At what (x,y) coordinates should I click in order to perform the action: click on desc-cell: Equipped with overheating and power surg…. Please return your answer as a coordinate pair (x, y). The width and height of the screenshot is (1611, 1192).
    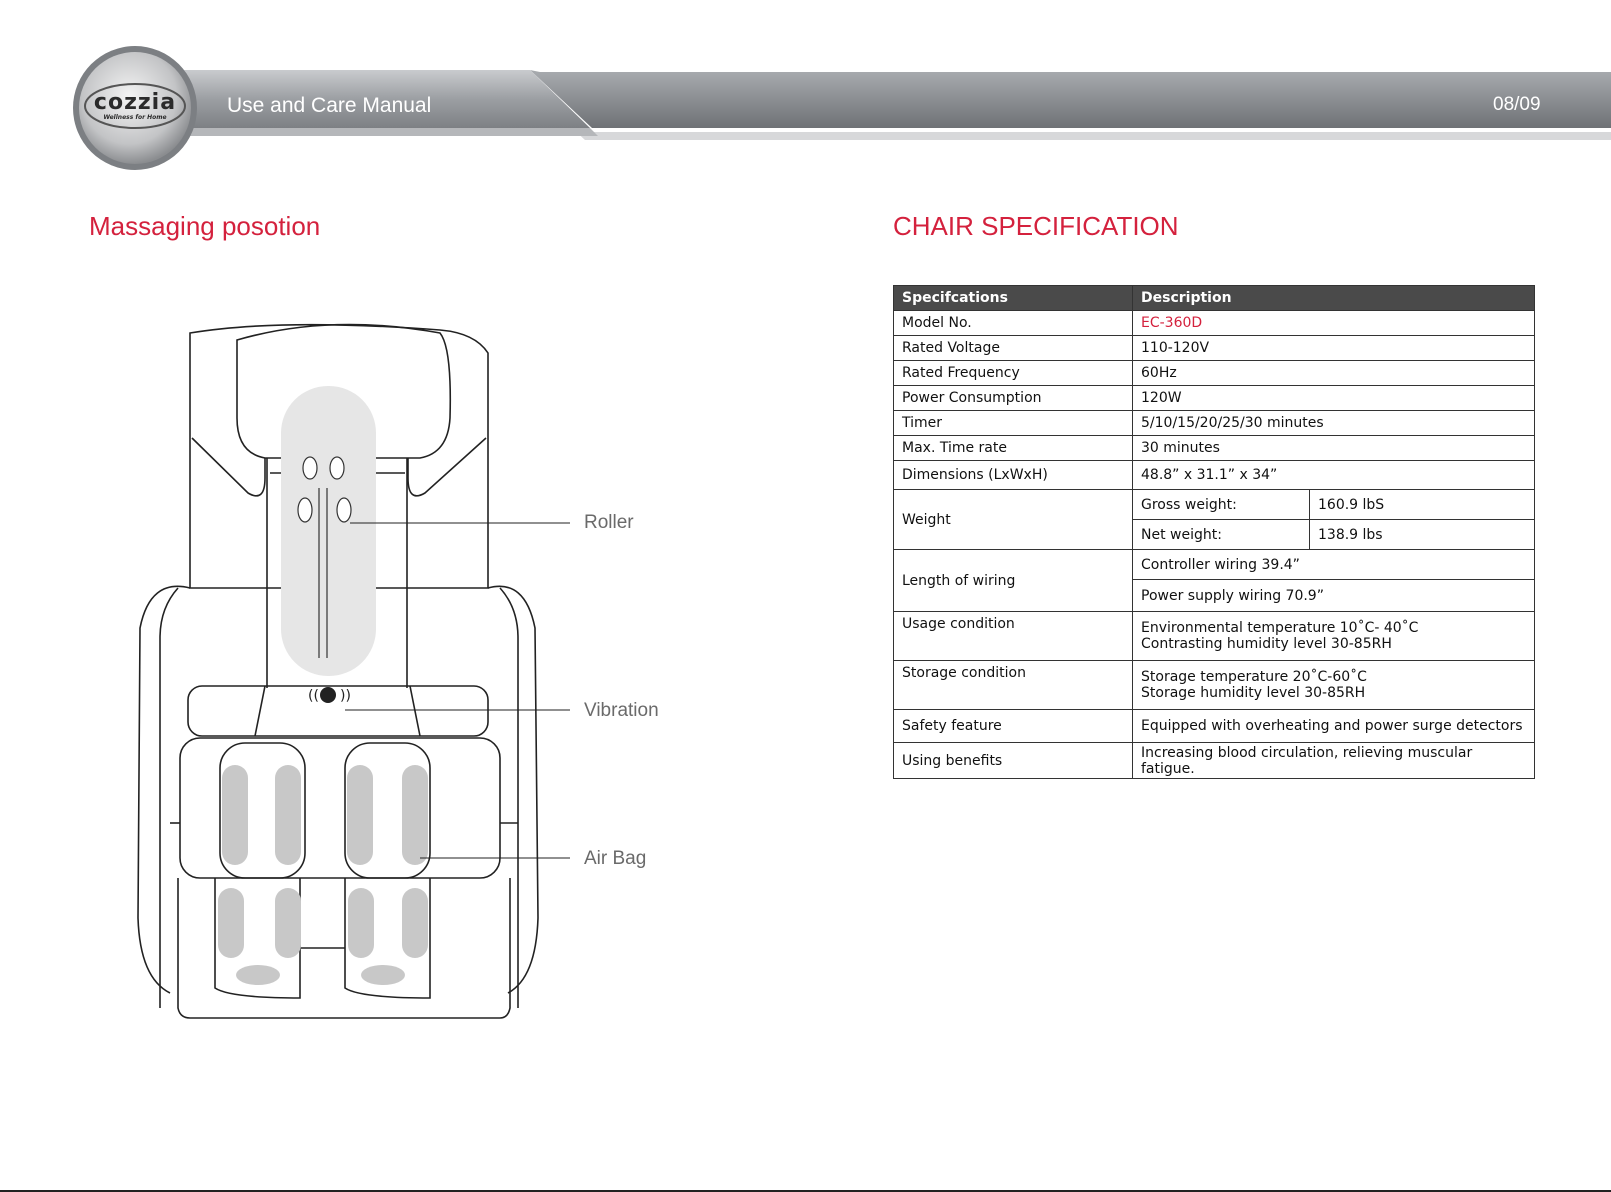
    Looking at the image, I should click on (1333, 726).